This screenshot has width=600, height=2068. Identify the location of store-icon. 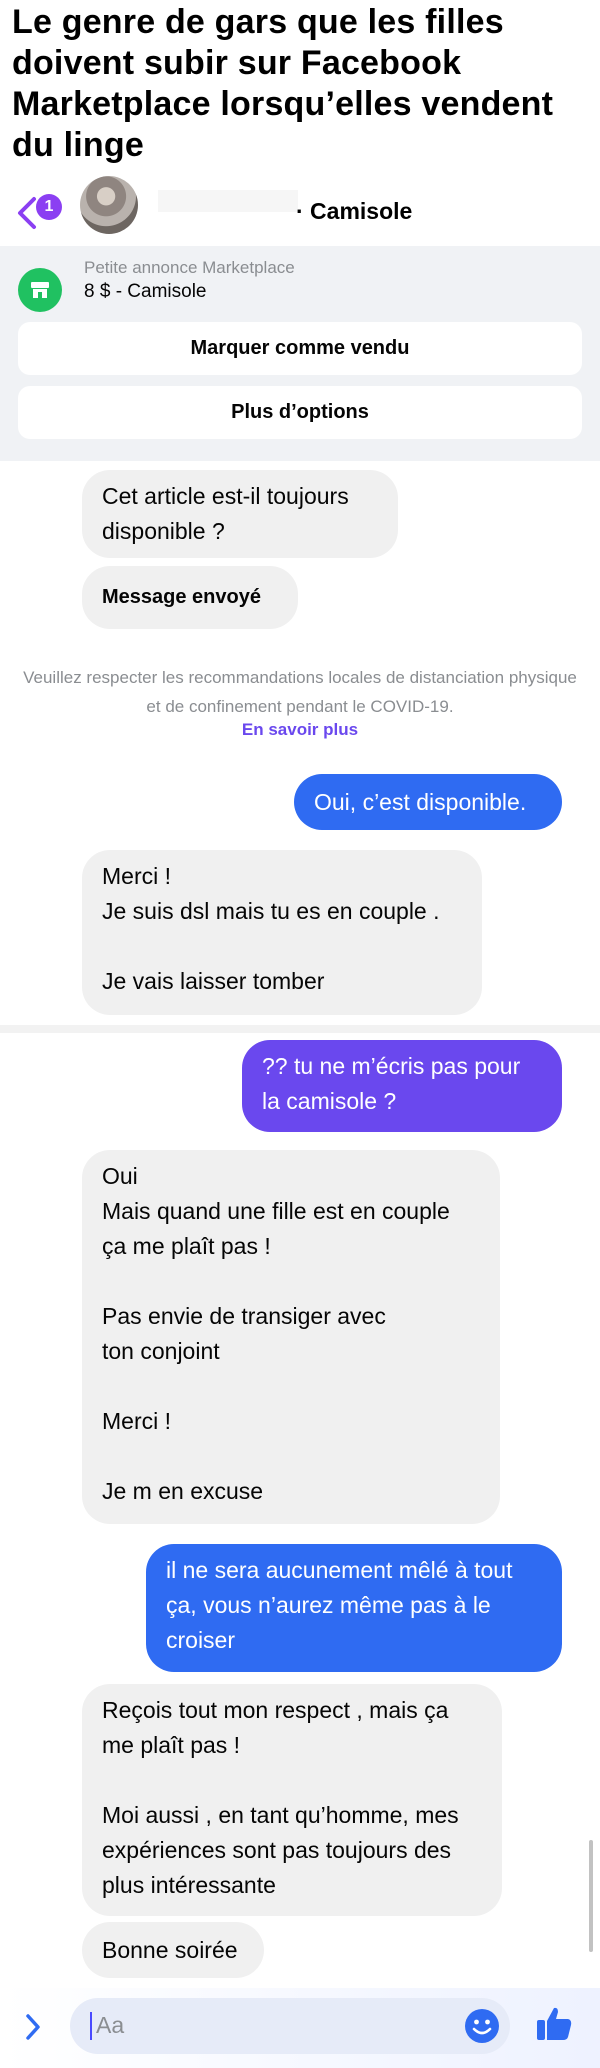
(40, 290).